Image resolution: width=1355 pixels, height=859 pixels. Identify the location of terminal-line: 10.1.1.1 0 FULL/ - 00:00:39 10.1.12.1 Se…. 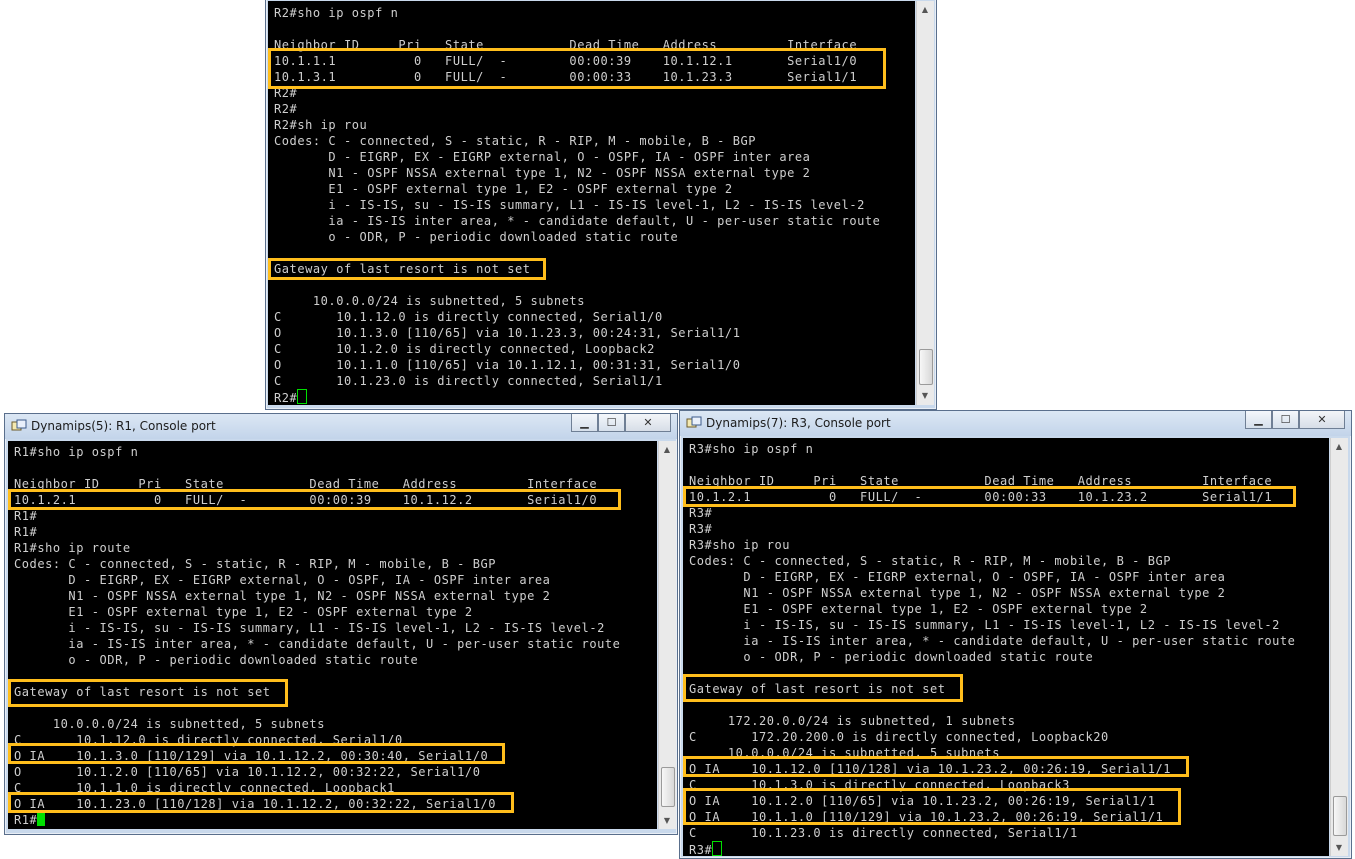
(566, 61).